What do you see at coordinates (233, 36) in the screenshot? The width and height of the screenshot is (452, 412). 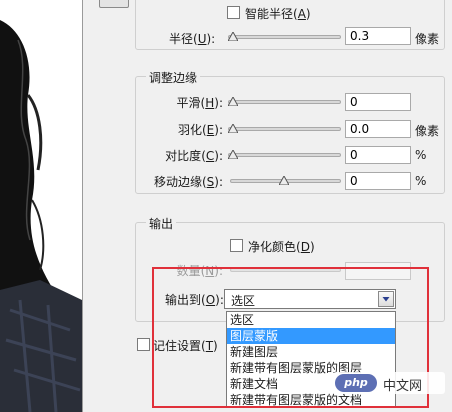 I see `radius-slider-thumb` at bounding box center [233, 36].